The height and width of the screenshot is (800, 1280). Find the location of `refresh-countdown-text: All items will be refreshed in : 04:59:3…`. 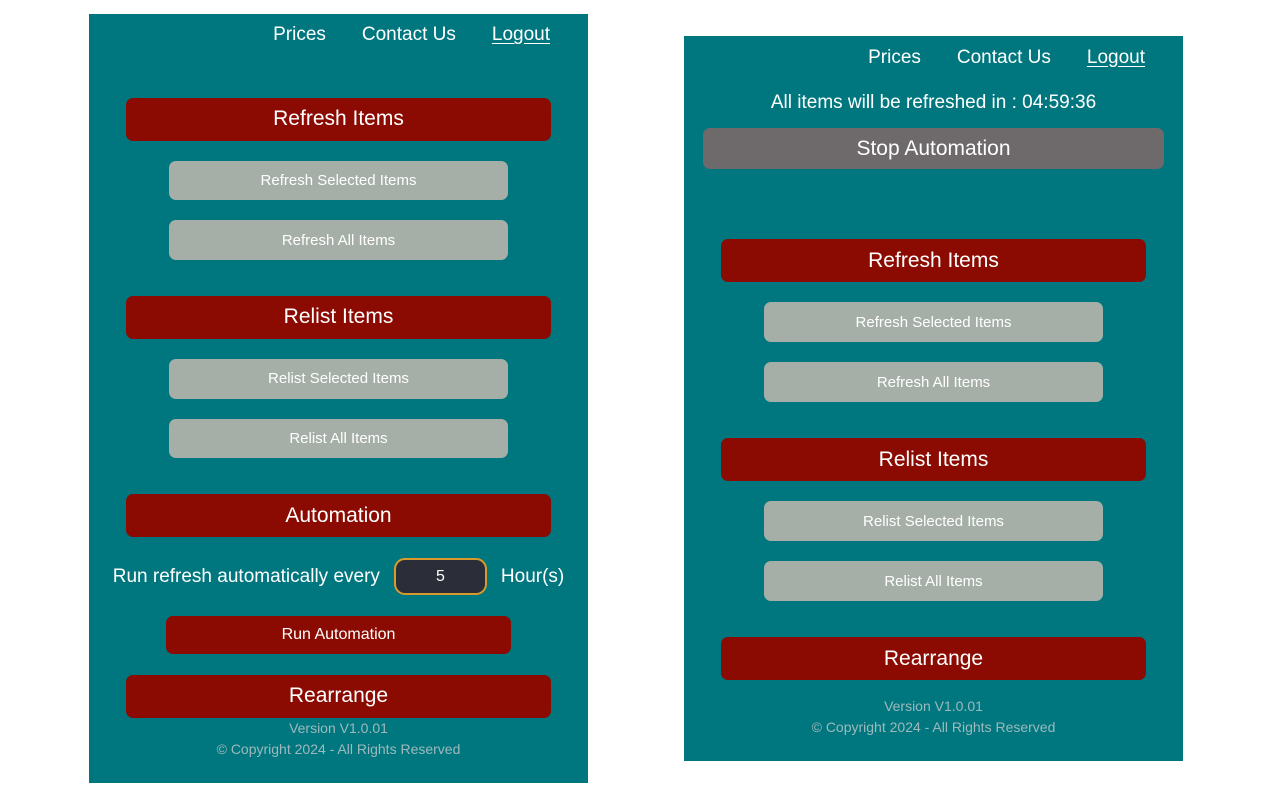

refresh-countdown-text: All items will be refreshed in : 04:59:3… is located at coordinates (933, 102).